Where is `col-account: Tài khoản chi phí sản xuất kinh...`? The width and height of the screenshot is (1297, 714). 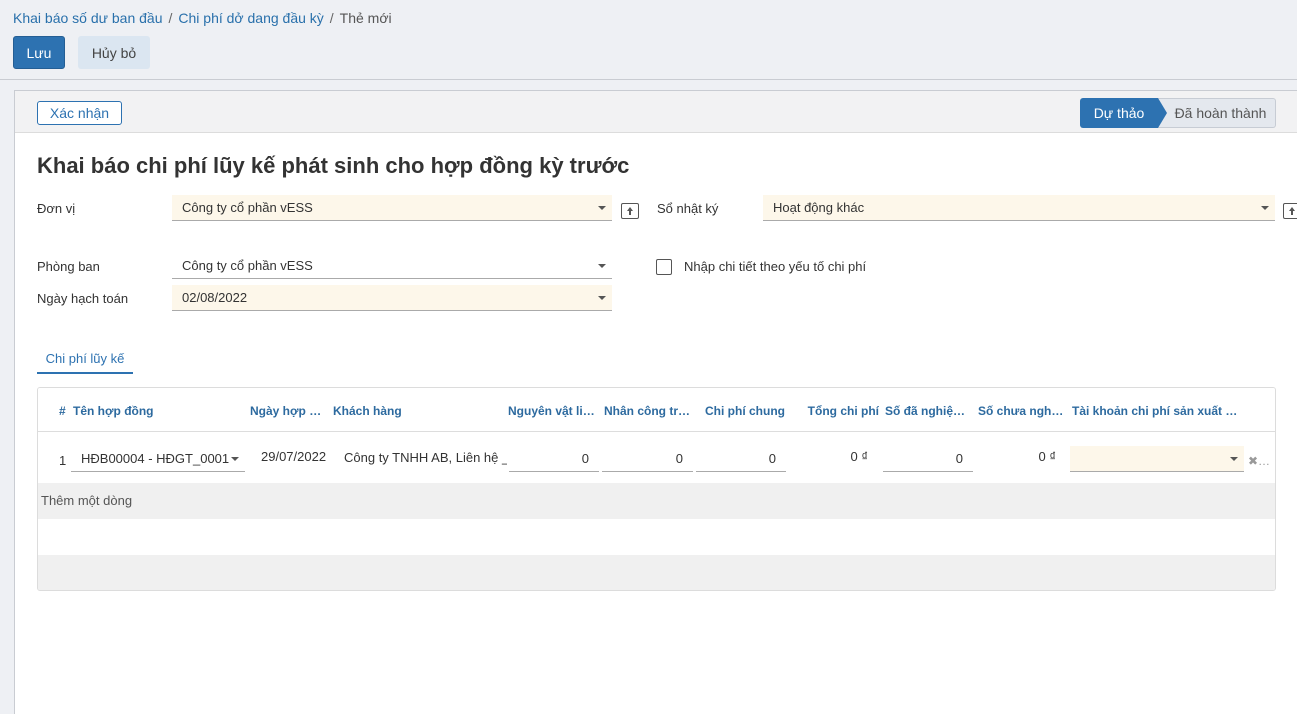 col-account: Tài khoản chi phí sản xuất kinh... is located at coordinates (1158, 411).